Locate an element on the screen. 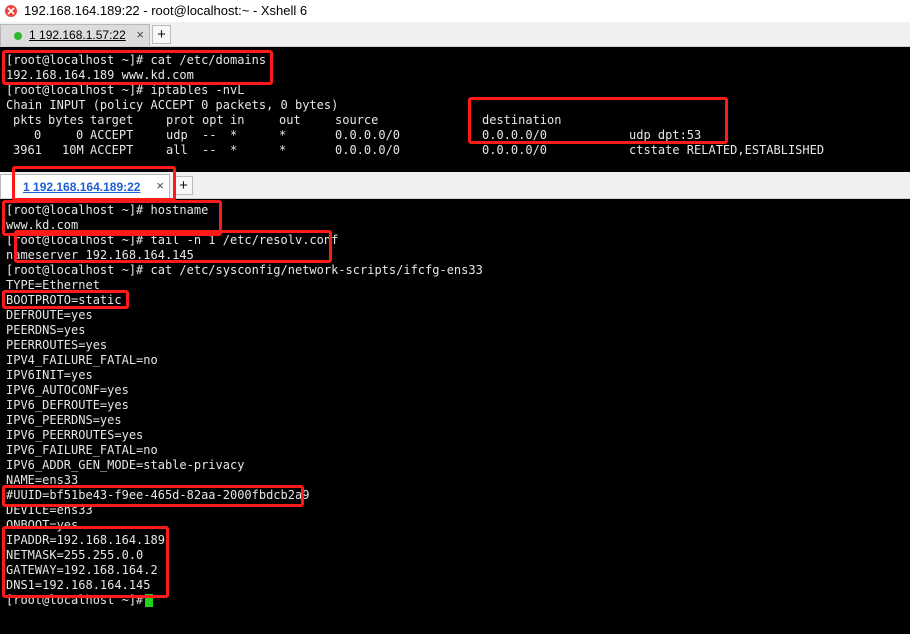  col-header-opt: opt is located at coordinates (213, 120).